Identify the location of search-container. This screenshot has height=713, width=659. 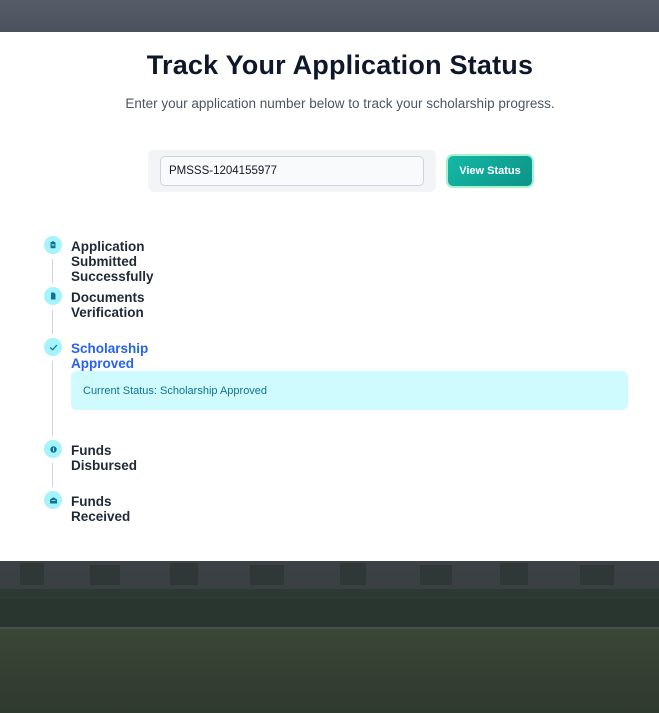
(292, 171).